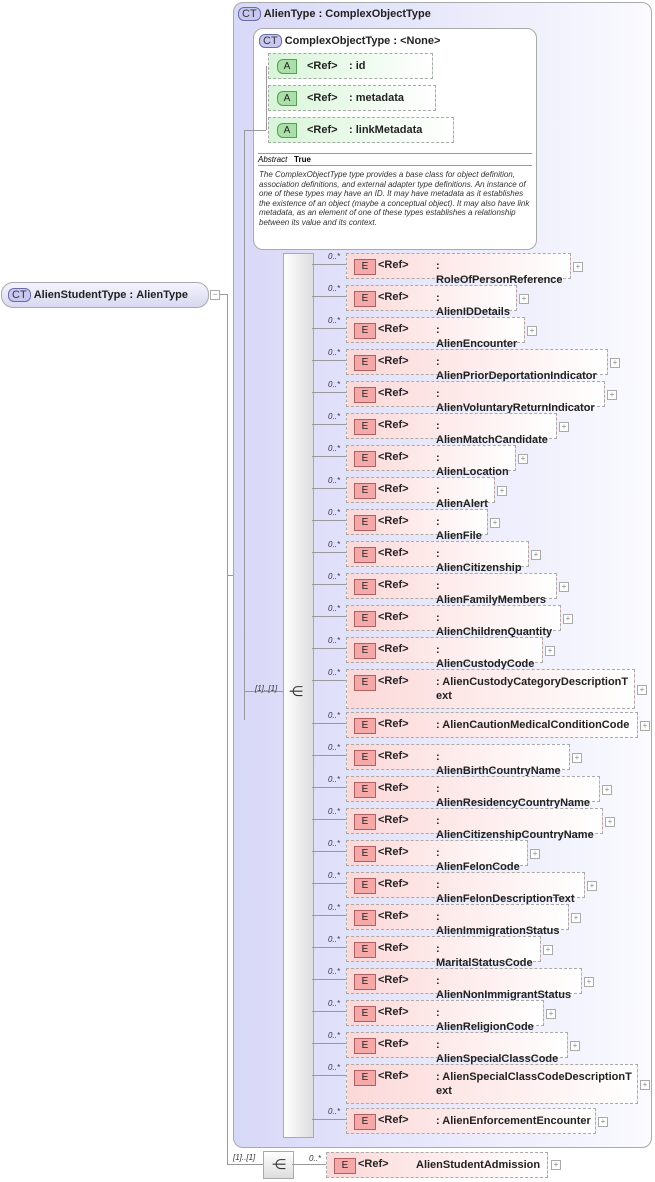 The height and width of the screenshot is (1182, 655). What do you see at coordinates (475, 397) in the screenshot?
I see `element-alienvoluntaryreturnindicator: E <Ref>: AlienVoluntaryReturnIndicator` at bounding box center [475, 397].